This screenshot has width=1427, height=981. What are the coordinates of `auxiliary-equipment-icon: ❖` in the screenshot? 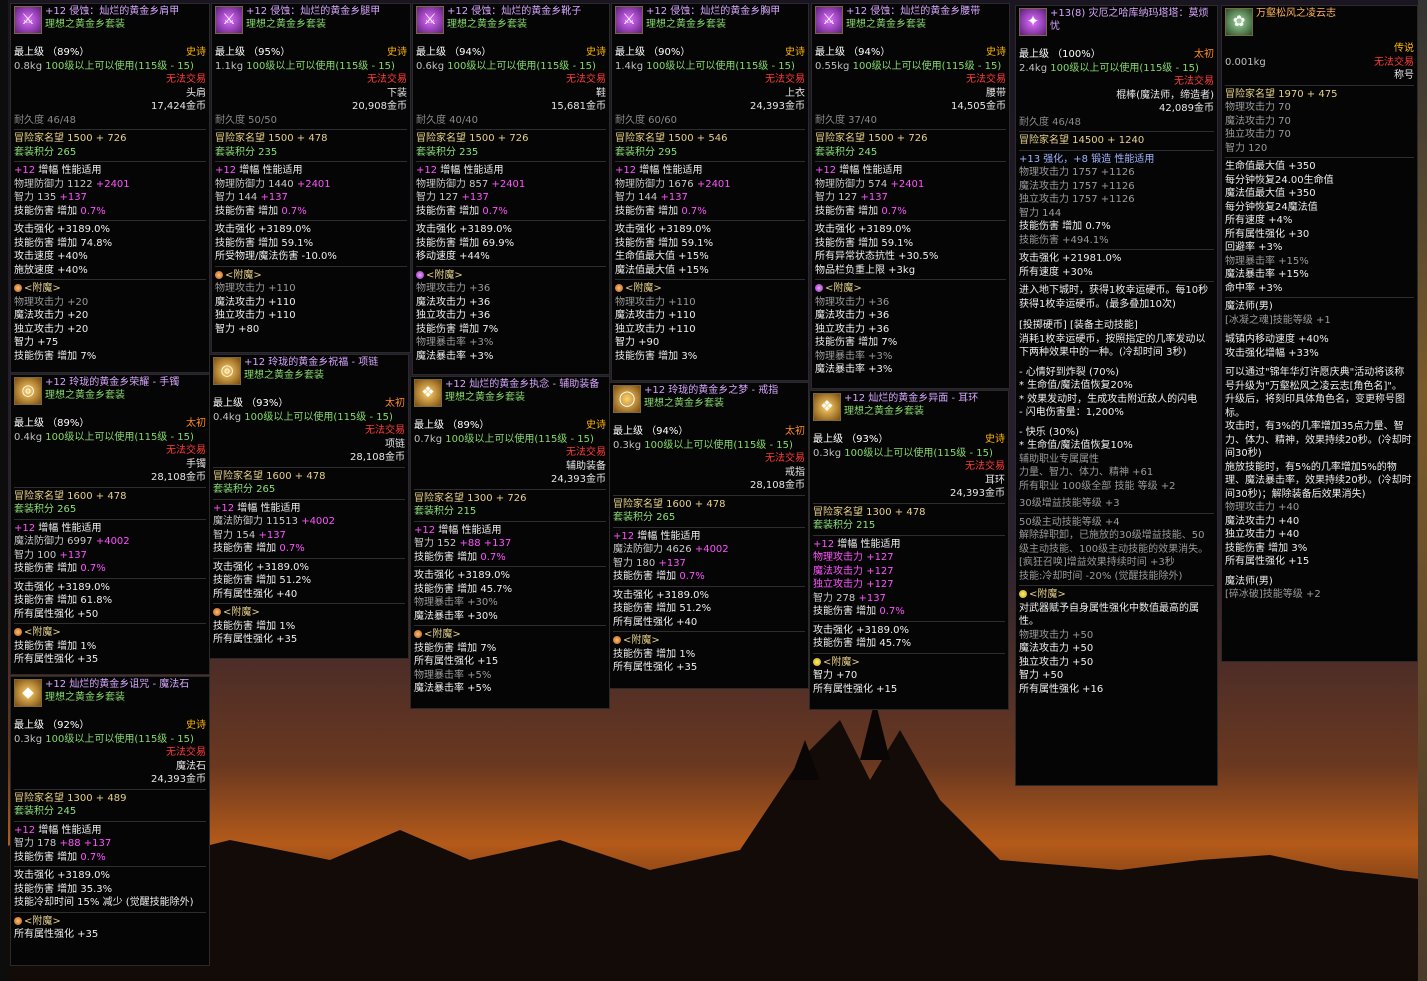 It's located at (428, 393).